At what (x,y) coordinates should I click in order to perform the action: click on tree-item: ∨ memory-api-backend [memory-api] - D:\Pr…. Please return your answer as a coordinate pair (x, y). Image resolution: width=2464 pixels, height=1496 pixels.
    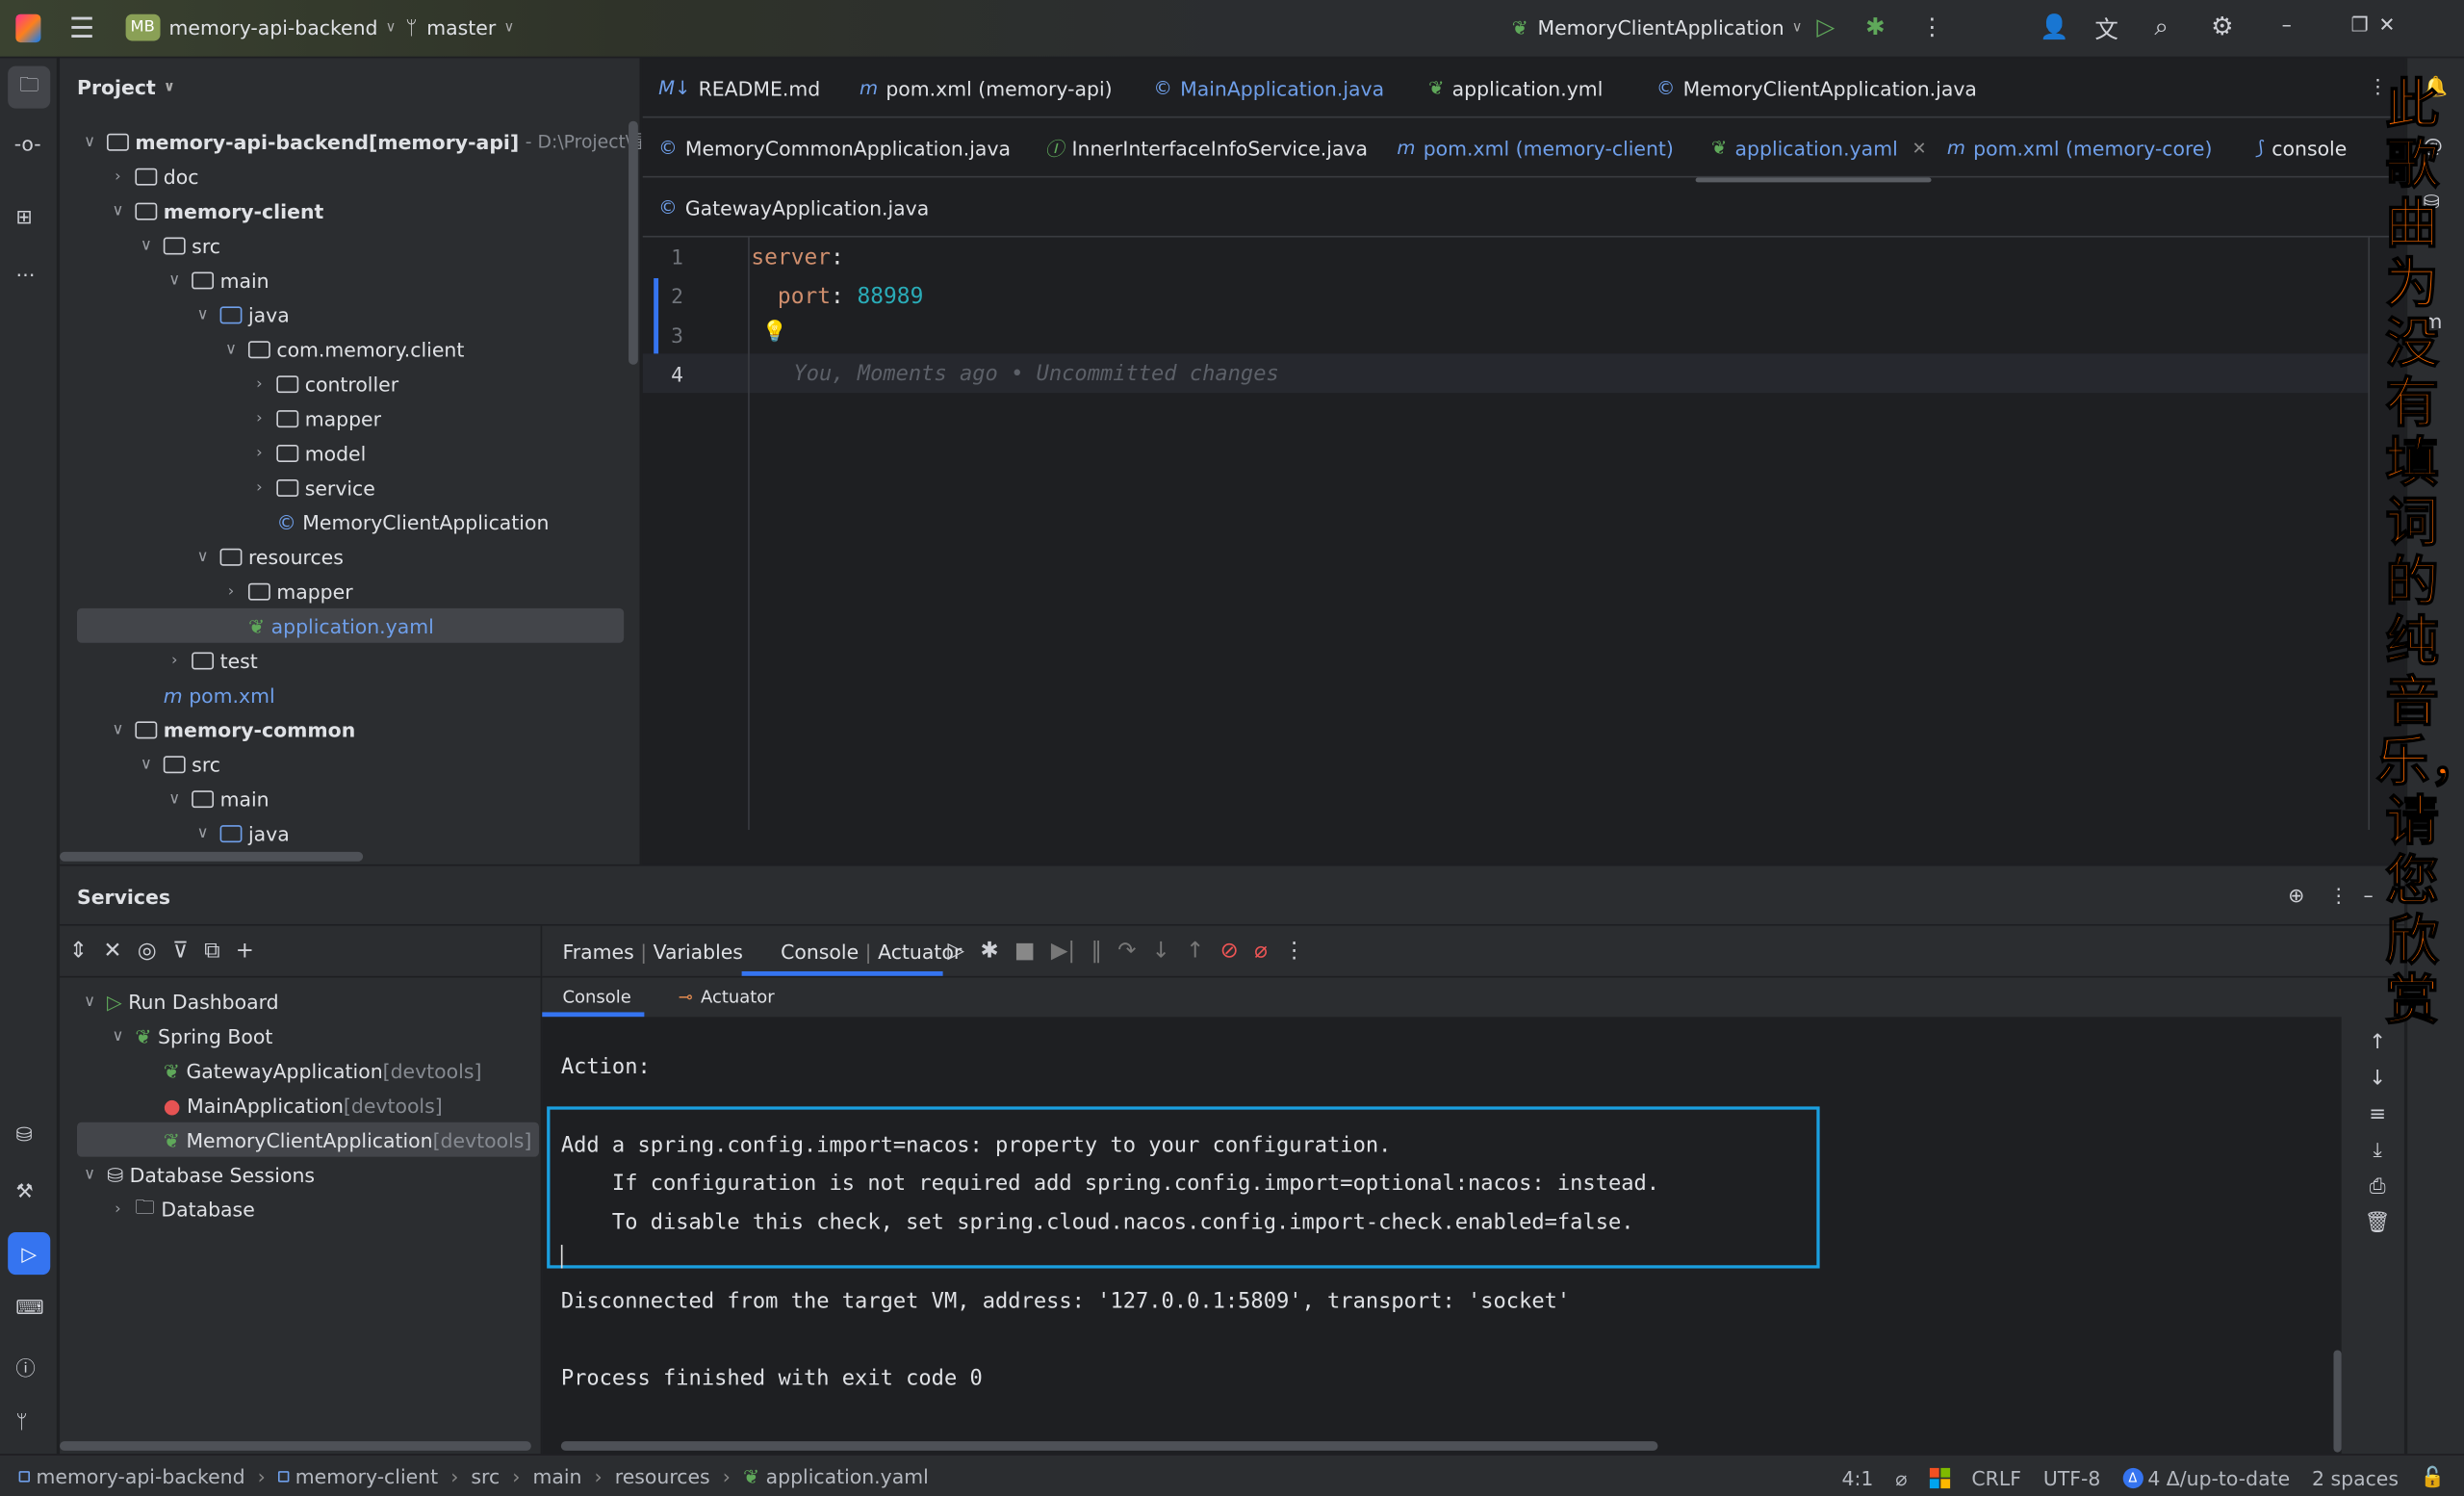
    Looking at the image, I should click on (360, 141).